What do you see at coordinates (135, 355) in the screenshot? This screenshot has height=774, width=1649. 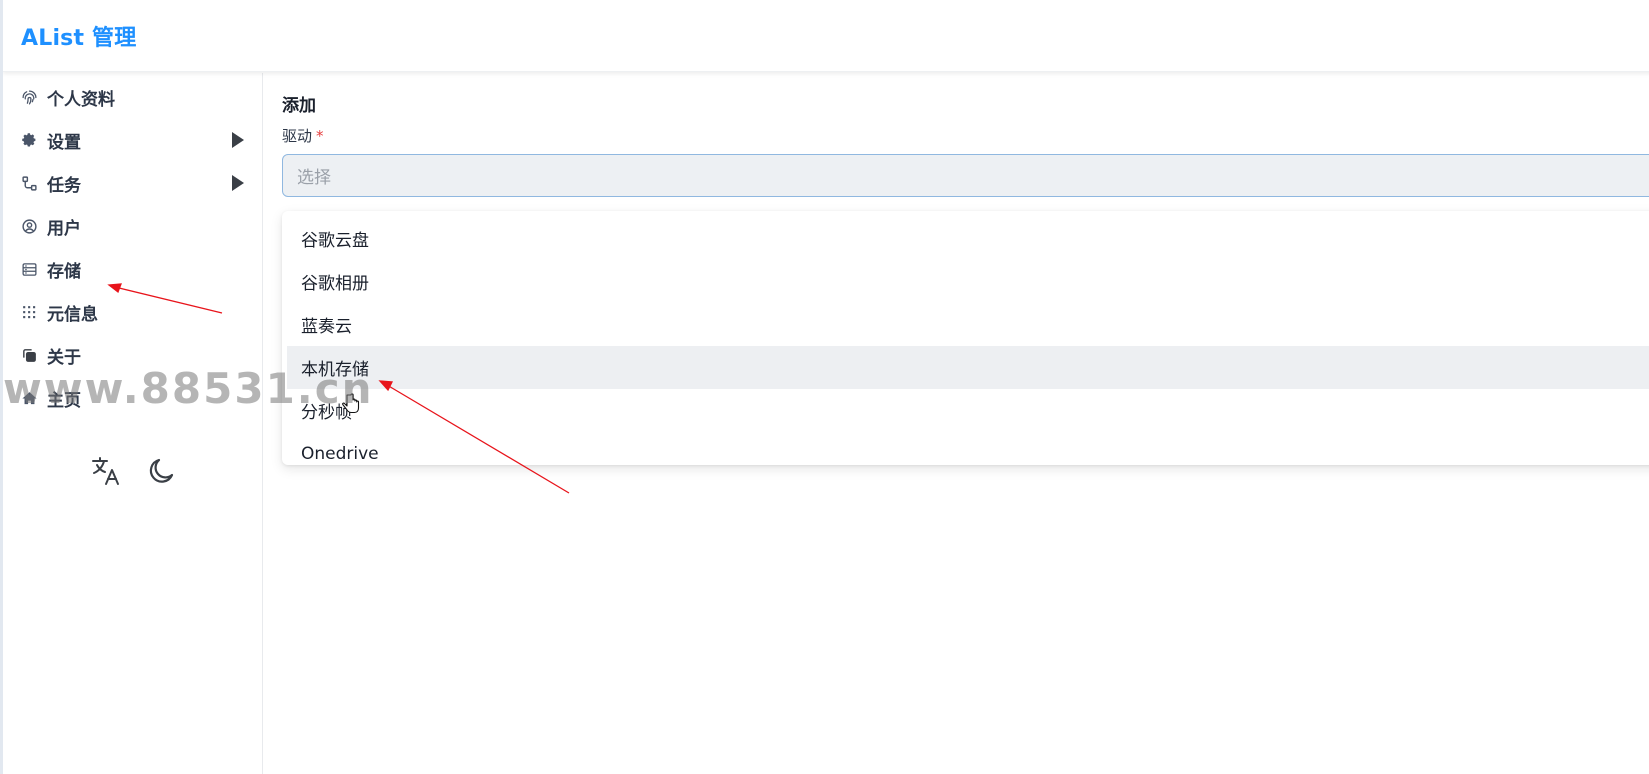 I see `sidebar-item-about: 关于` at bounding box center [135, 355].